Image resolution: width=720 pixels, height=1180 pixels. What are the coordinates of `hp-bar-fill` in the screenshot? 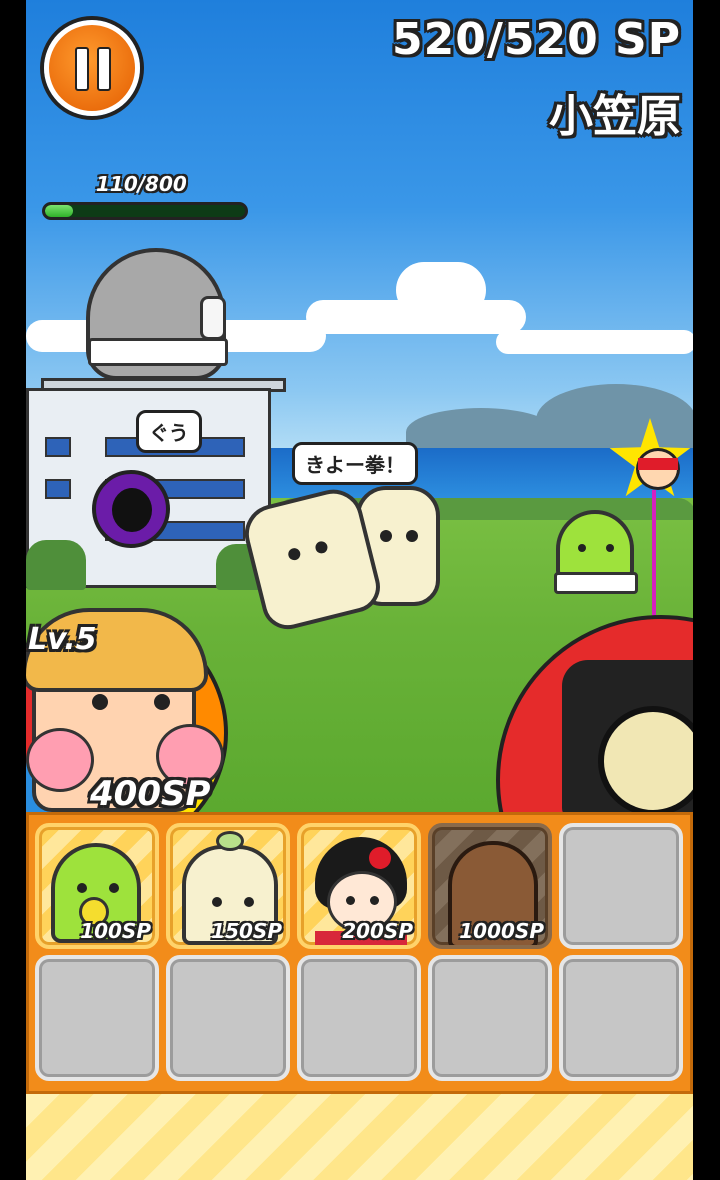 It's located at (59, 211).